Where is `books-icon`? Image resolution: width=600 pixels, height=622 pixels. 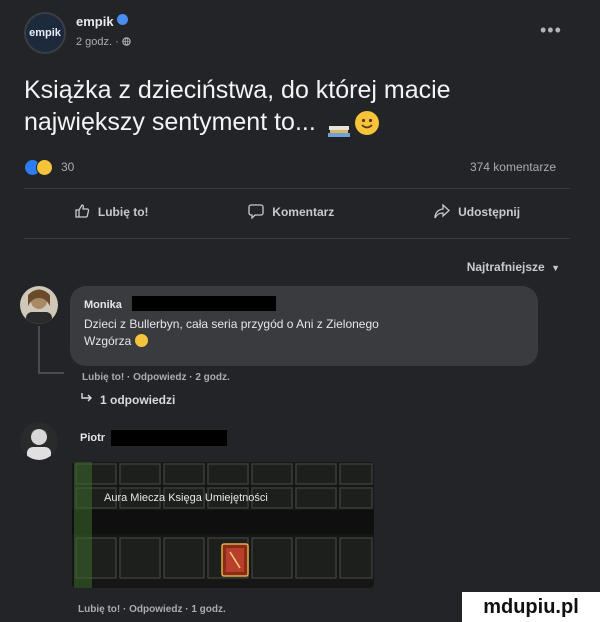 books-icon is located at coordinates (339, 126).